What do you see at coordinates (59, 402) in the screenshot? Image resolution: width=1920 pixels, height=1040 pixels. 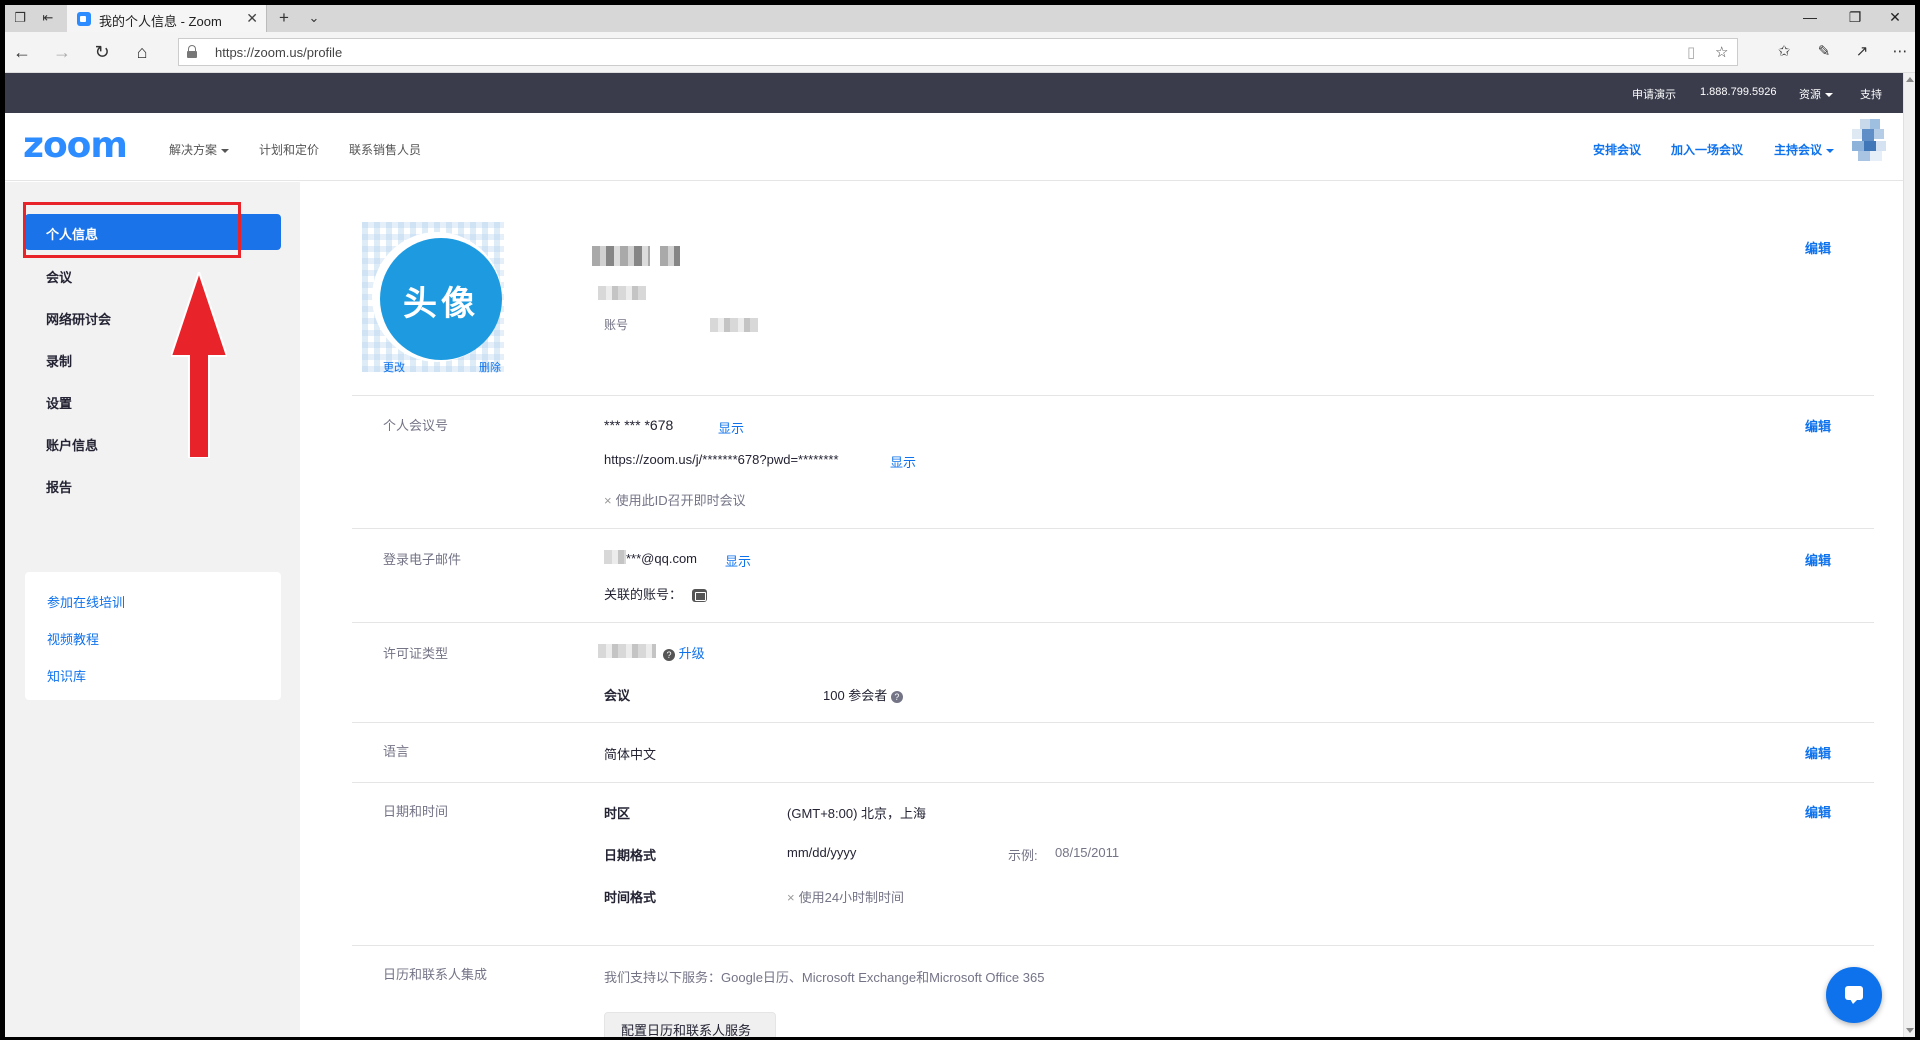 I see `sidebar-item-settings: 设置` at bounding box center [59, 402].